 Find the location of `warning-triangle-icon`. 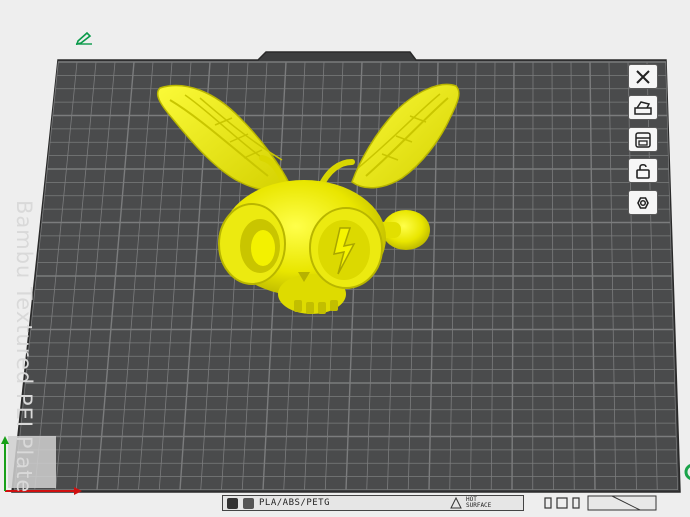

warning-triangle-icon is located at coordinates (456, 503).